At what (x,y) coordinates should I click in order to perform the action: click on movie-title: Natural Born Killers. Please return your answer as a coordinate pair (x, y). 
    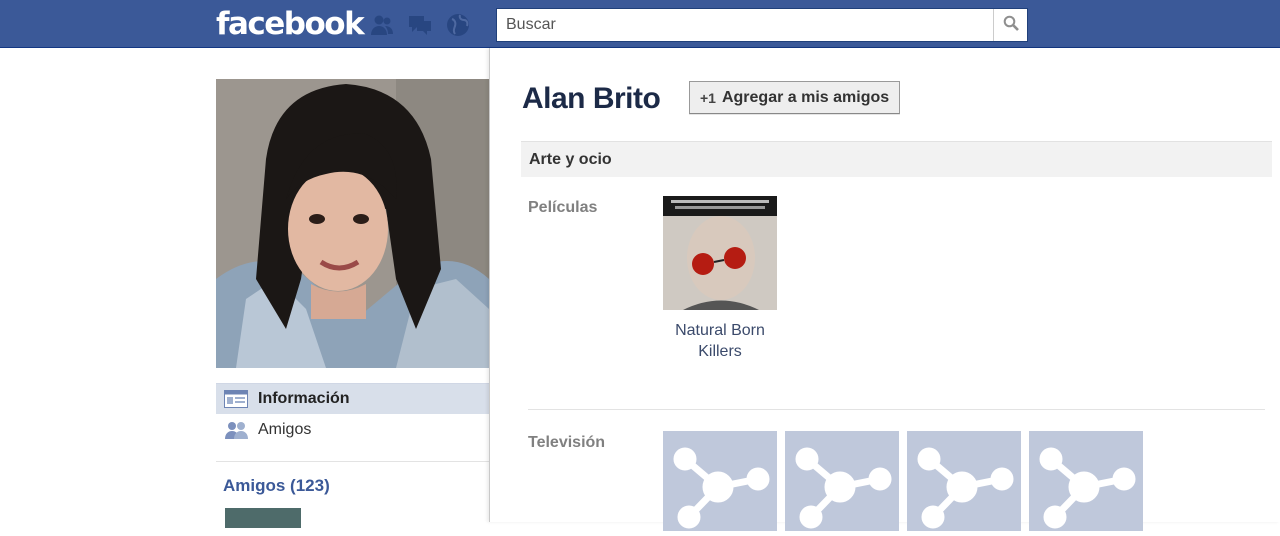
    Looking at the image, I should click on (720, 341).